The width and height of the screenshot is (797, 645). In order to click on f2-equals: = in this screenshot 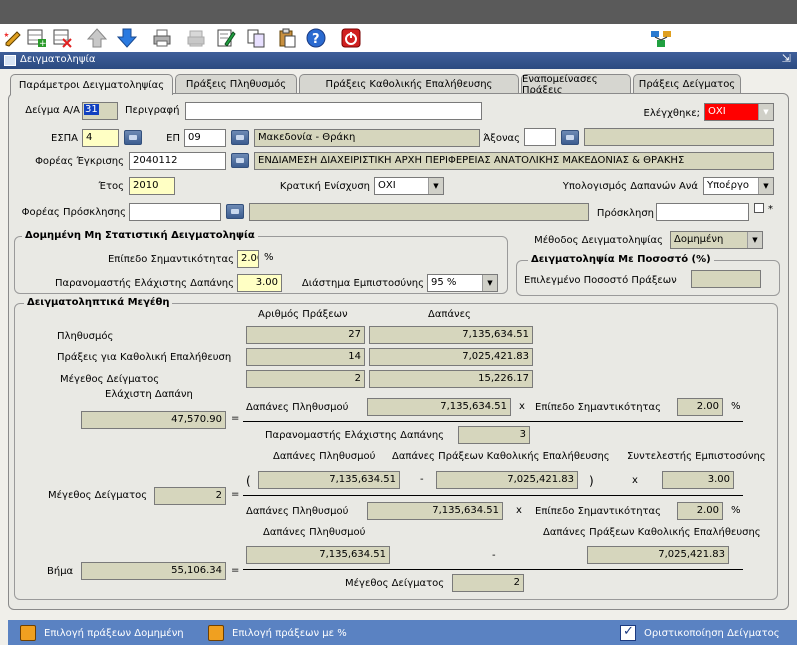, I will do `click(235, 494)`.